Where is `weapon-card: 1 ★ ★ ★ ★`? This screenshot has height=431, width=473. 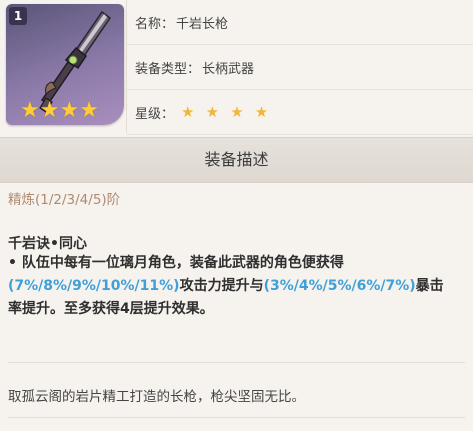 weapon-card: 1 ★ ★ ★ ★ is located at coordinates (65, 64).